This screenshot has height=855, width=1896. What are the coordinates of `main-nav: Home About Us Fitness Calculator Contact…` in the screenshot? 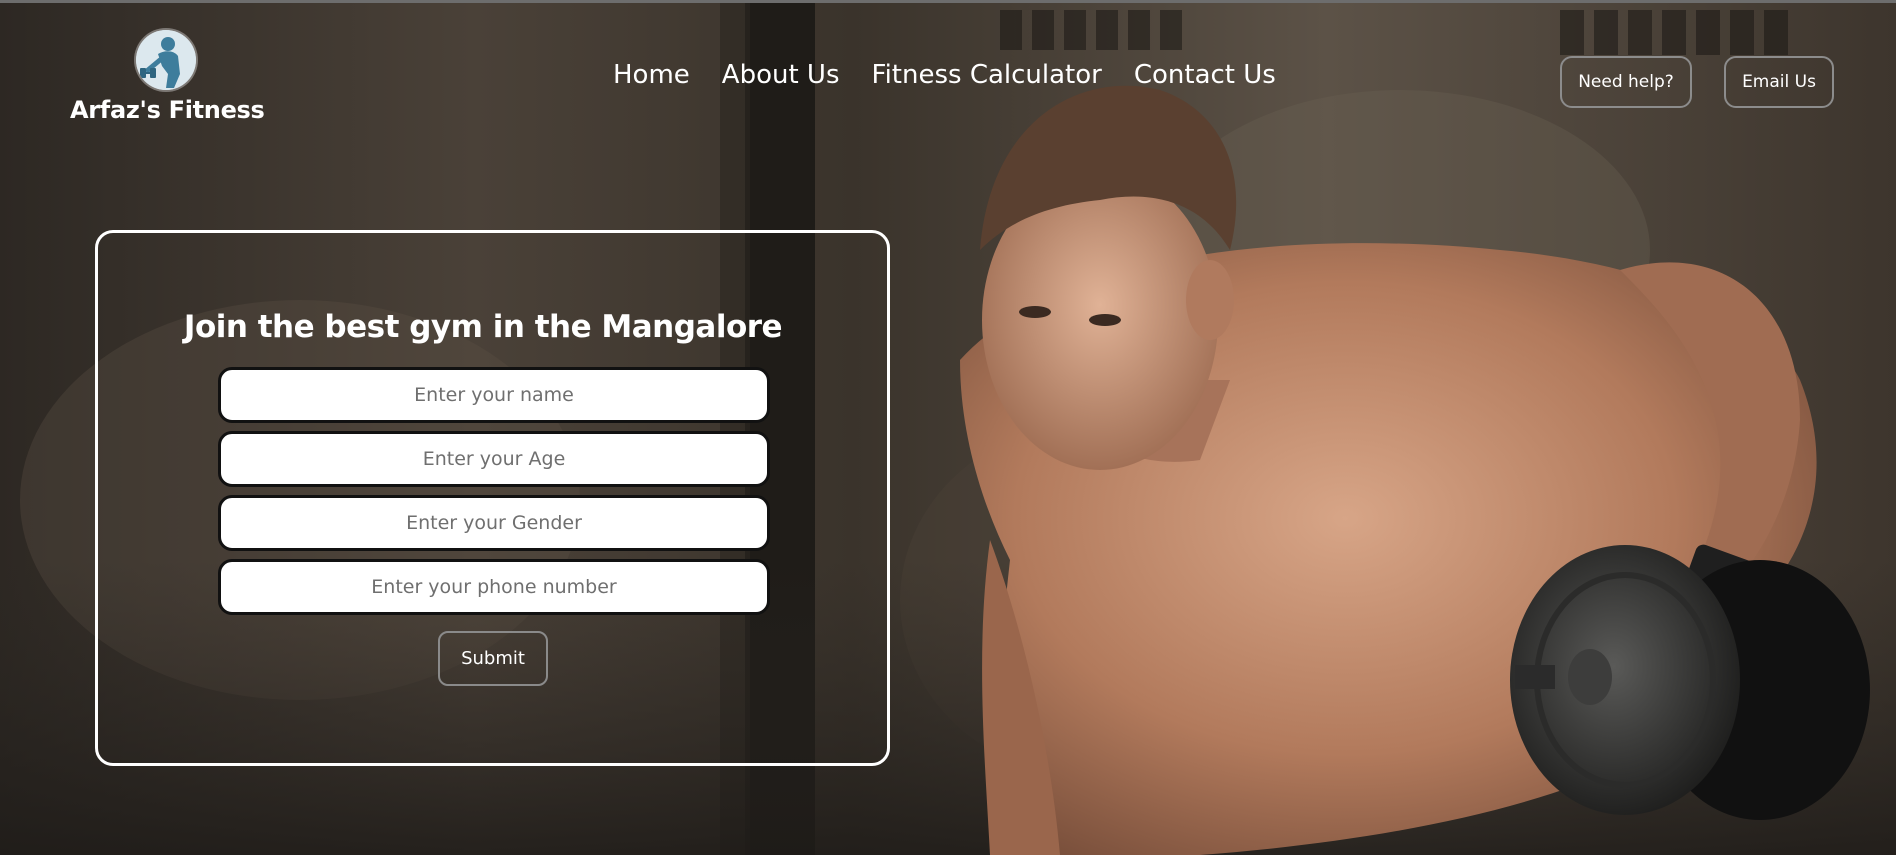 It's located at (944, 75).